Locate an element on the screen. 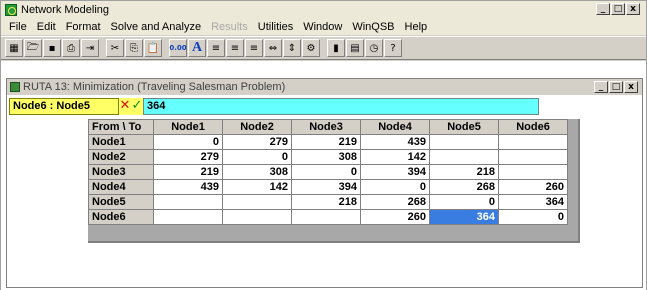 This screenshot has height=290, width=647. paste-button: 📋 is located at coordinates (153, 48).